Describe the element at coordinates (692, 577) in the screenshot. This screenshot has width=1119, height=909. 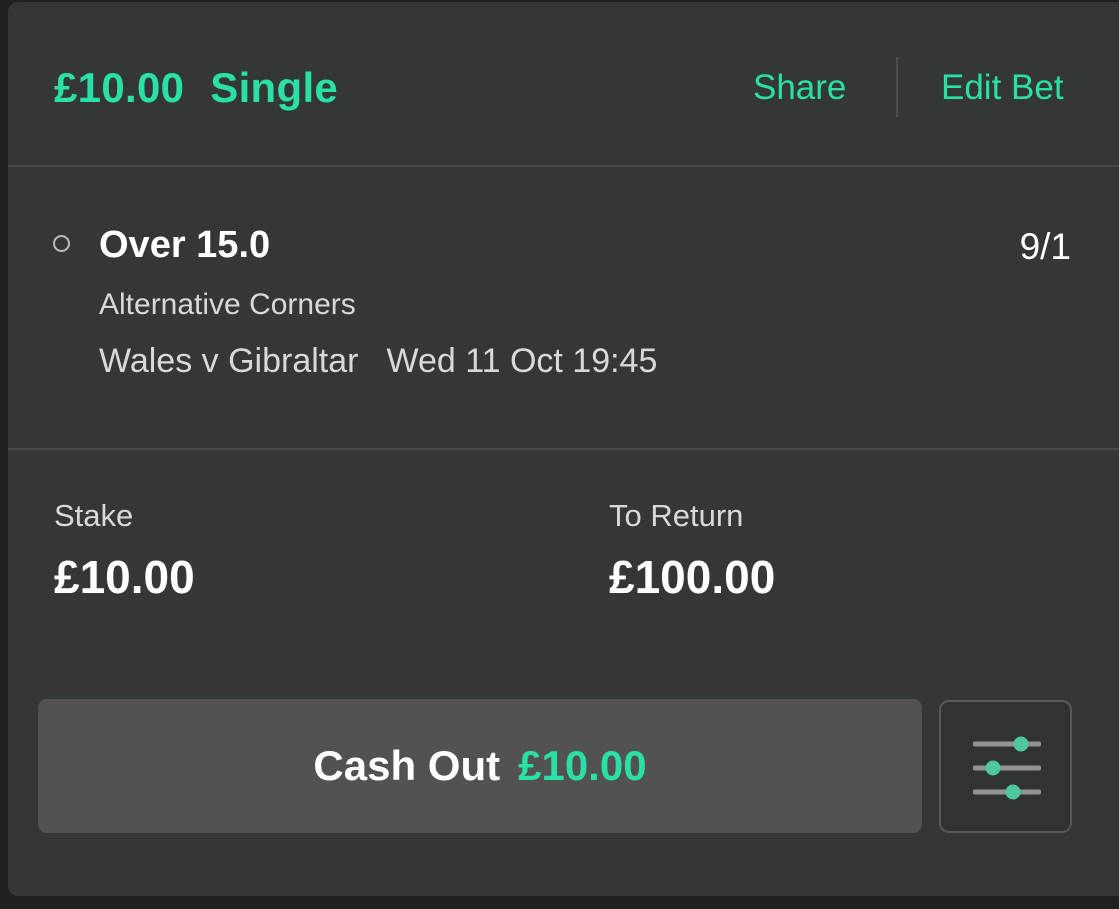
I see `return-value: £100.00` at that location.